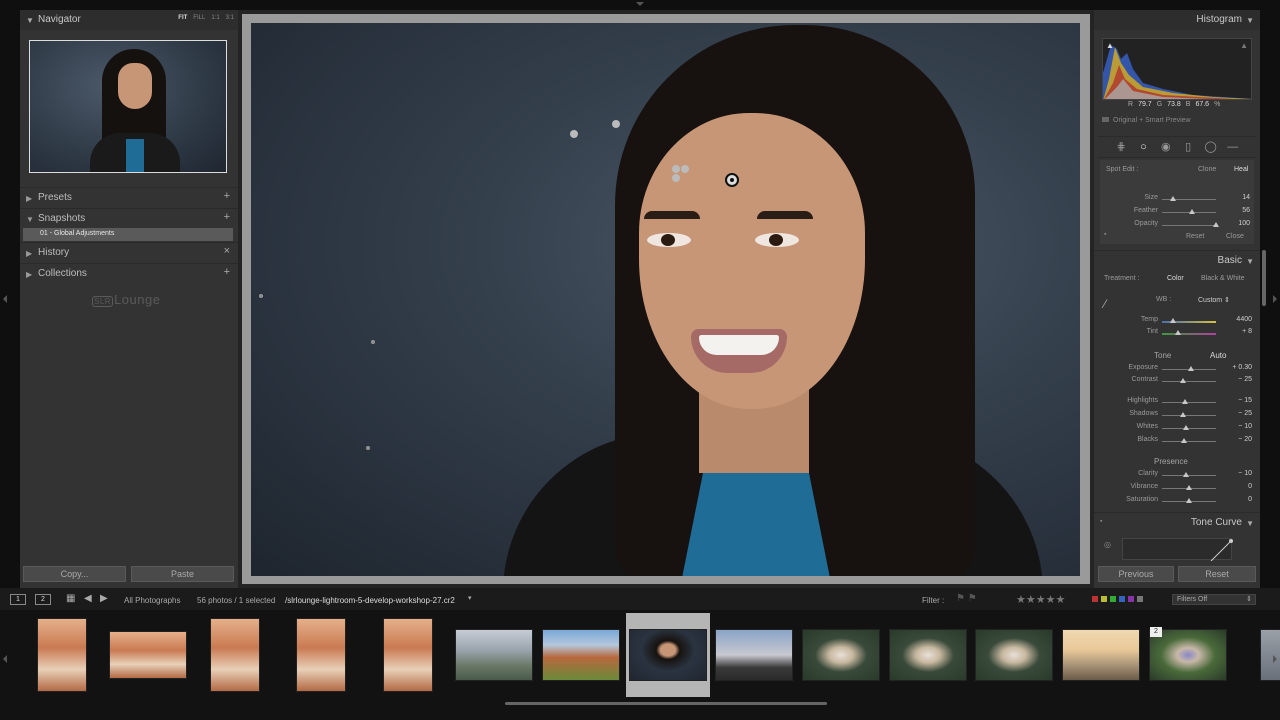  I want to click on hide-top-panel-arrow-icon, so click(640, 4).